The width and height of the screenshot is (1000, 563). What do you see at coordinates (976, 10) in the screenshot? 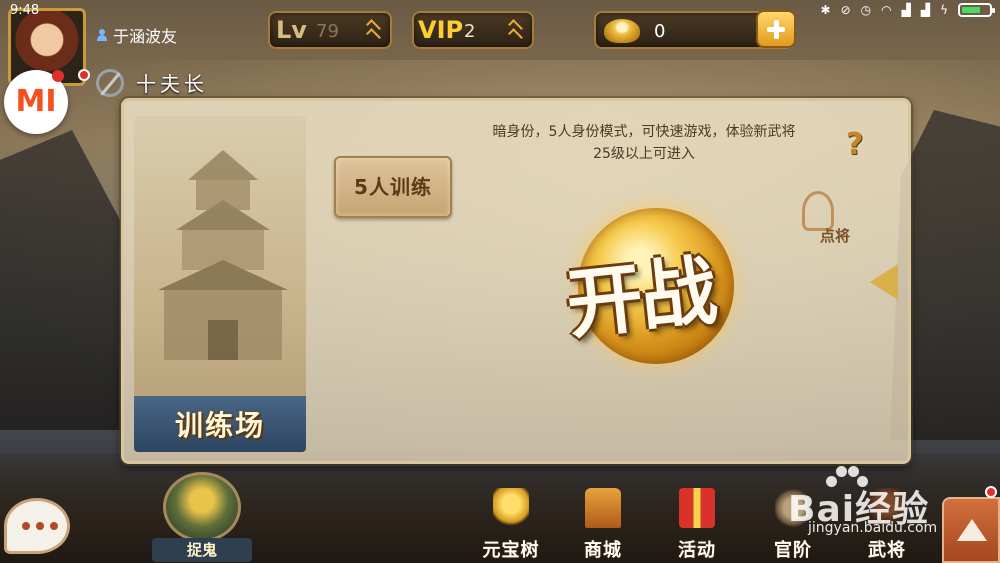
I see `battery-icon` at bounding box center [976, 10].